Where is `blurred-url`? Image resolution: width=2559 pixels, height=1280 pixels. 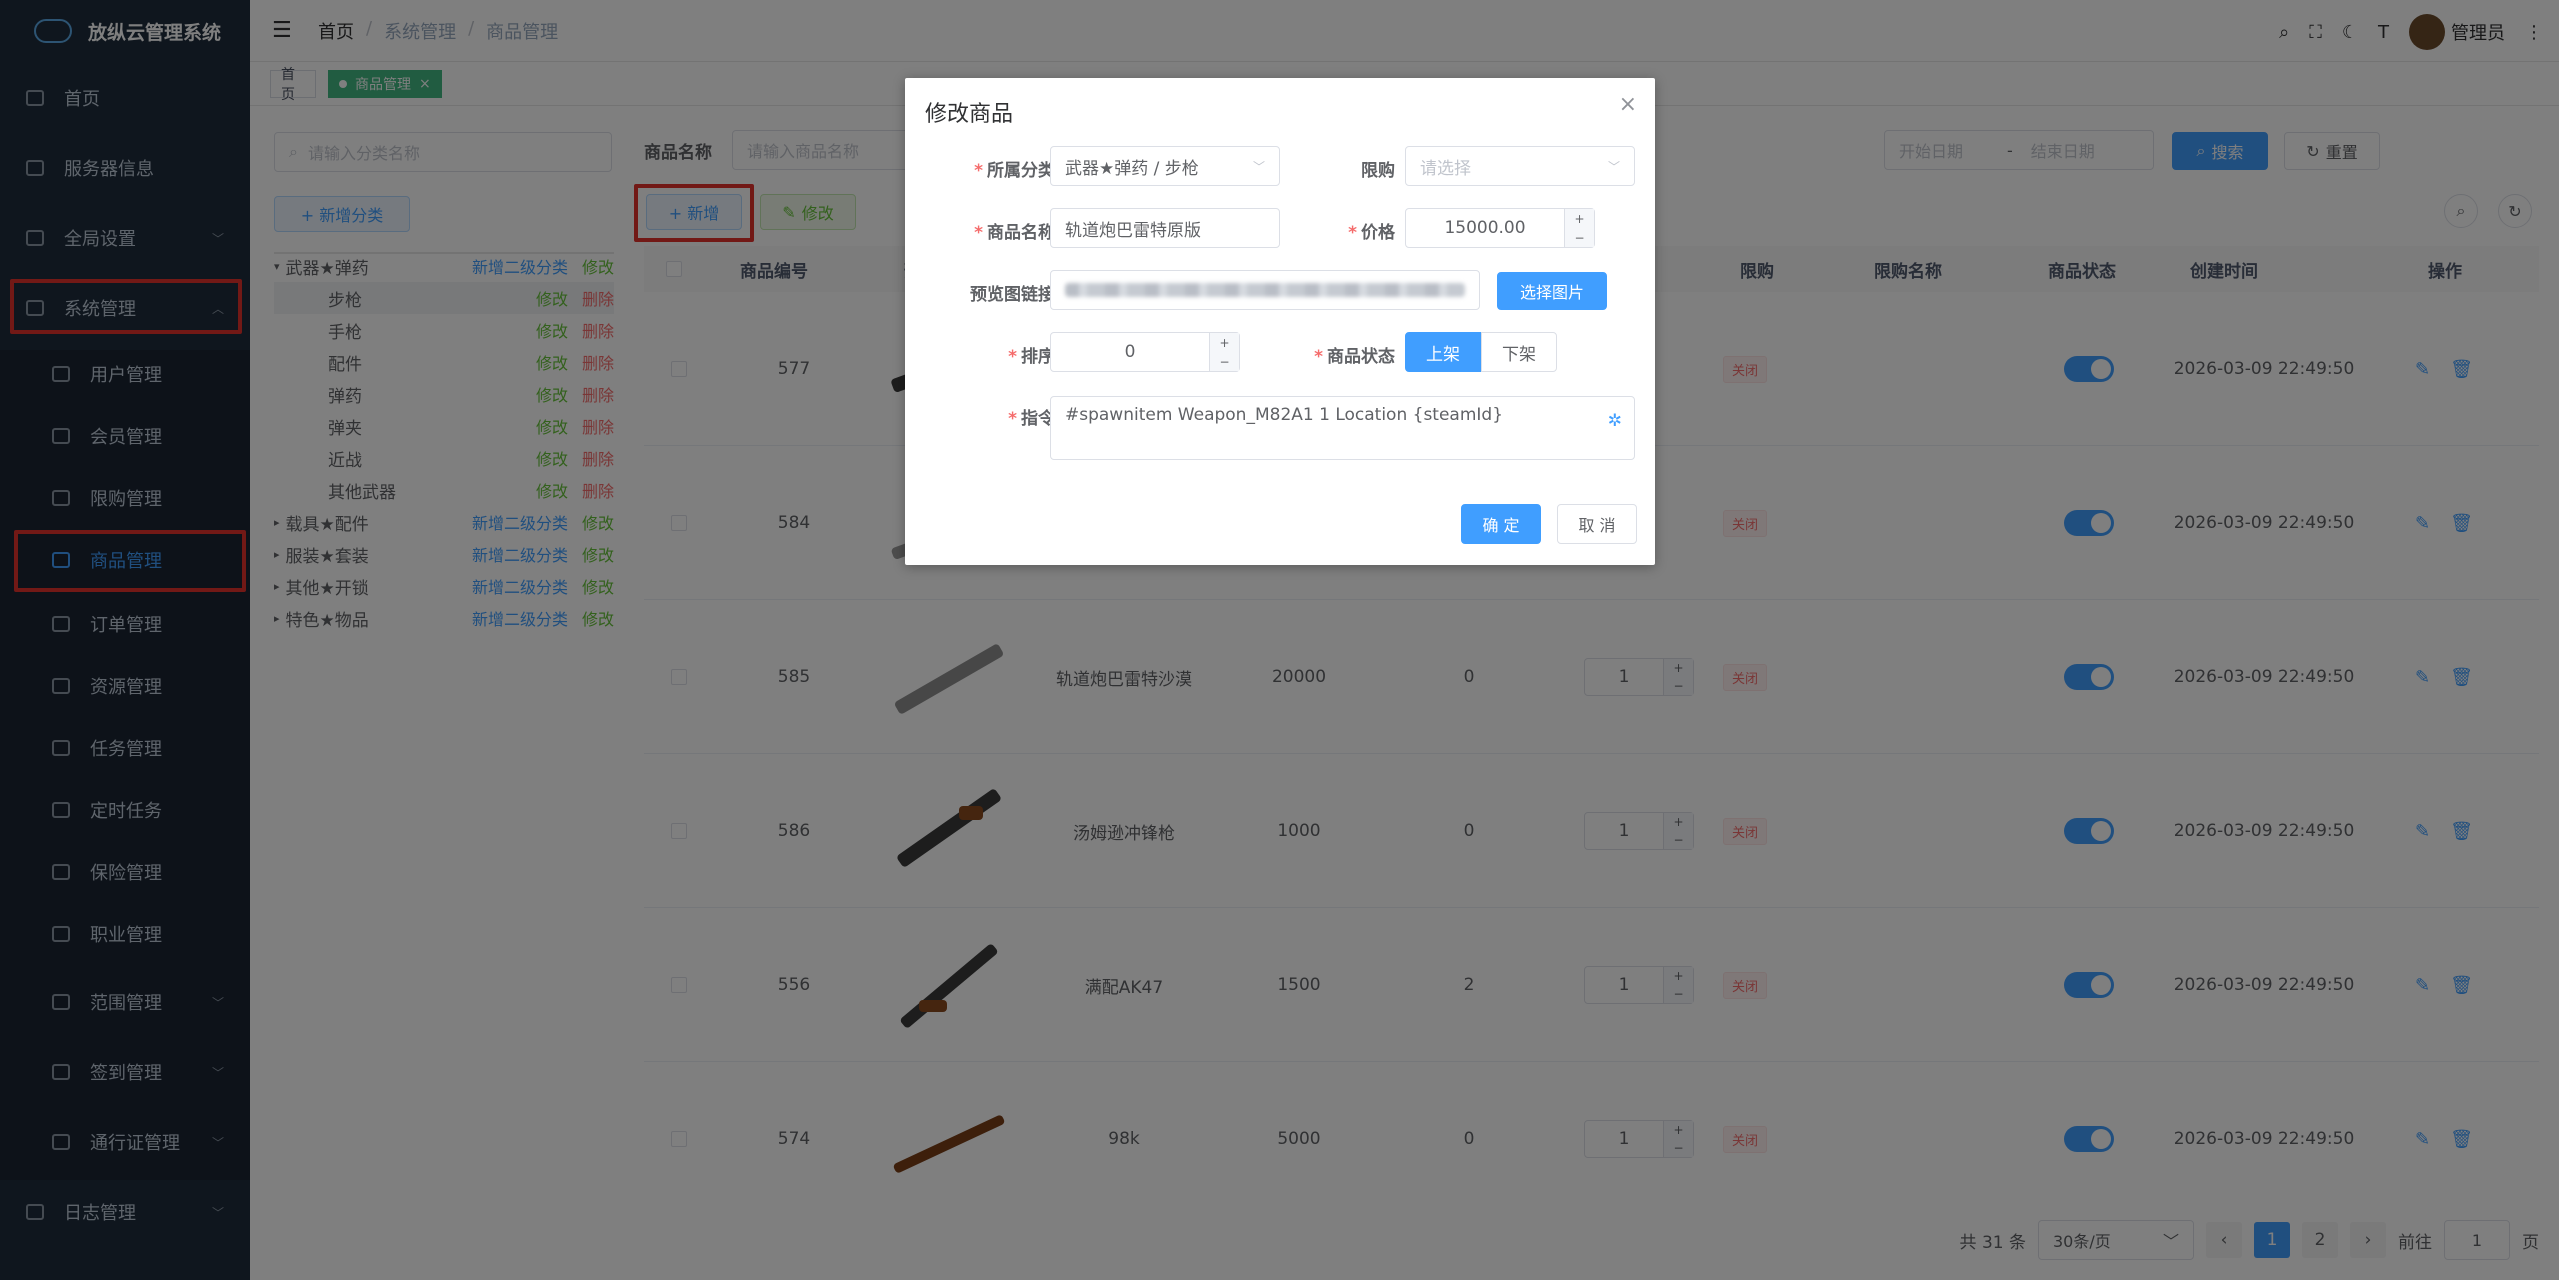
blurred-url is located at coordinates (1265, 290).